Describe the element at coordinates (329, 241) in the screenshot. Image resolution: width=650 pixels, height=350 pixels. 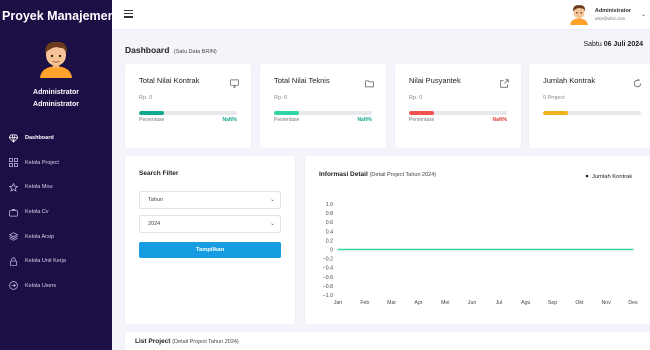
I see `y-tick-label: 0.2` at that location.